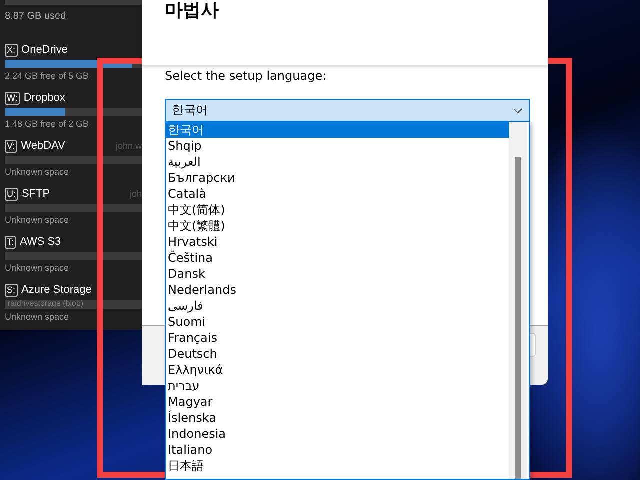 The height and width of the screenshot is (480, 640). What do you see at coordinates (43, 146) in the screenshot?
I see `drive-name: WebDAV` at bounding box center [43, 146].